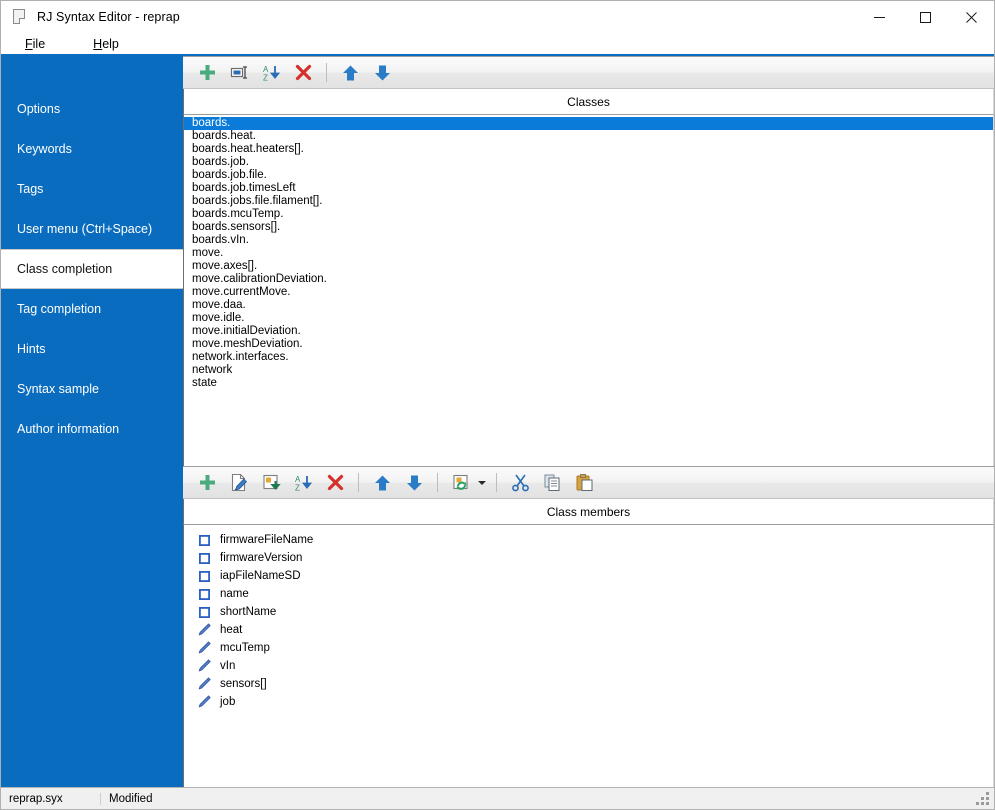 This screenshot has width=995, height=810. I want to click on title-bar: RJ Syntax Editor - reprap, so click(497, 17).